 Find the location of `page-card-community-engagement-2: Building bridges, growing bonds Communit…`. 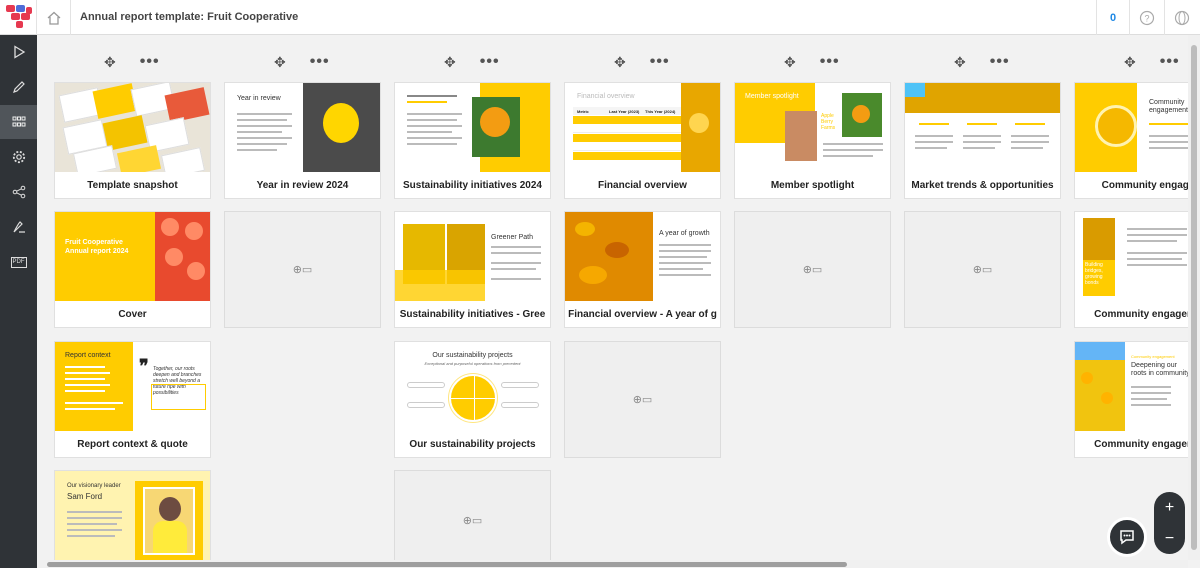

page-card-community-engagement-2: Building bridges, growing bonds Communit… is located at coordinates (1131, 269).